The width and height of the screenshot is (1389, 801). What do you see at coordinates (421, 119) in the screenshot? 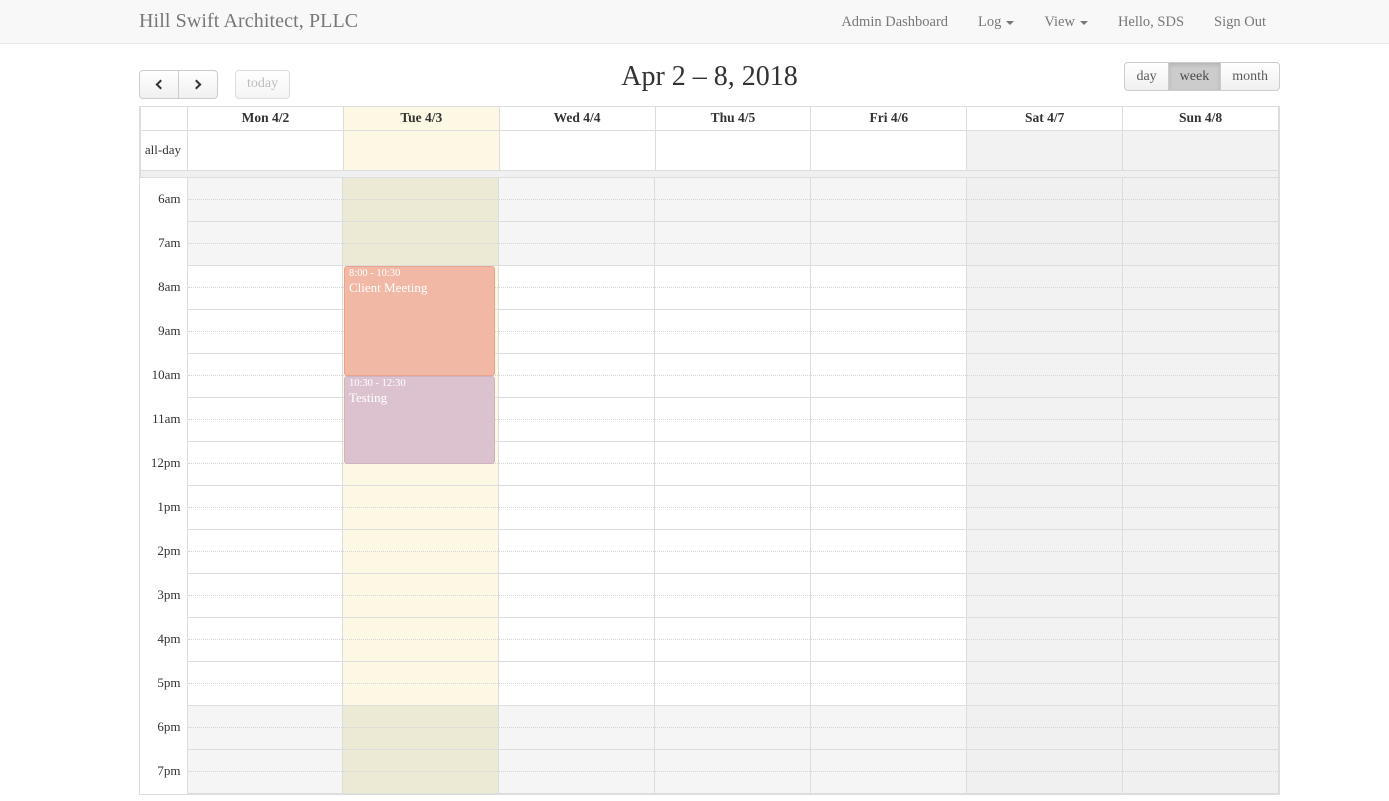
I see `day-header-tue: Tue 4/3` at bounding box center [421, 119].